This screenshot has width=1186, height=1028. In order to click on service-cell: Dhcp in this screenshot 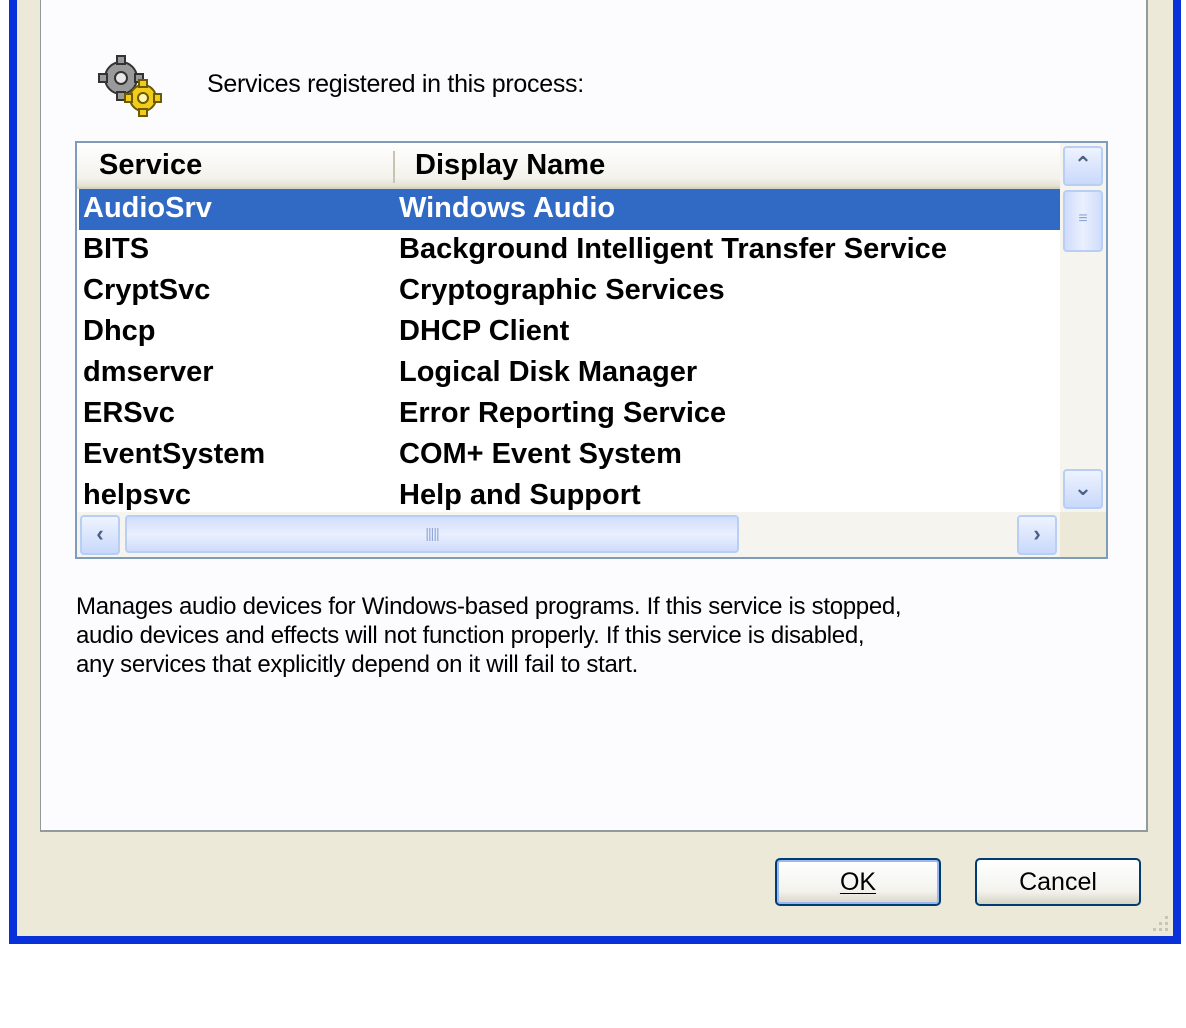, I will do `click(119, 331)`.